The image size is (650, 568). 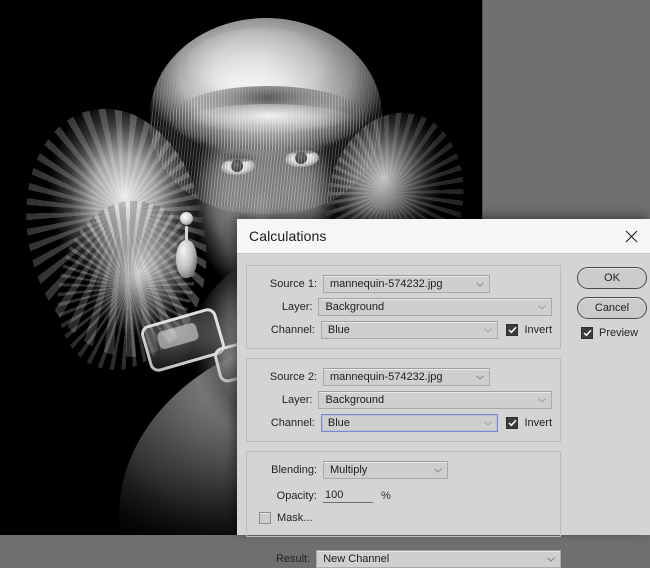 I want to click on opacity-row: Opacity: 100 %, so click(x=403, y=495).